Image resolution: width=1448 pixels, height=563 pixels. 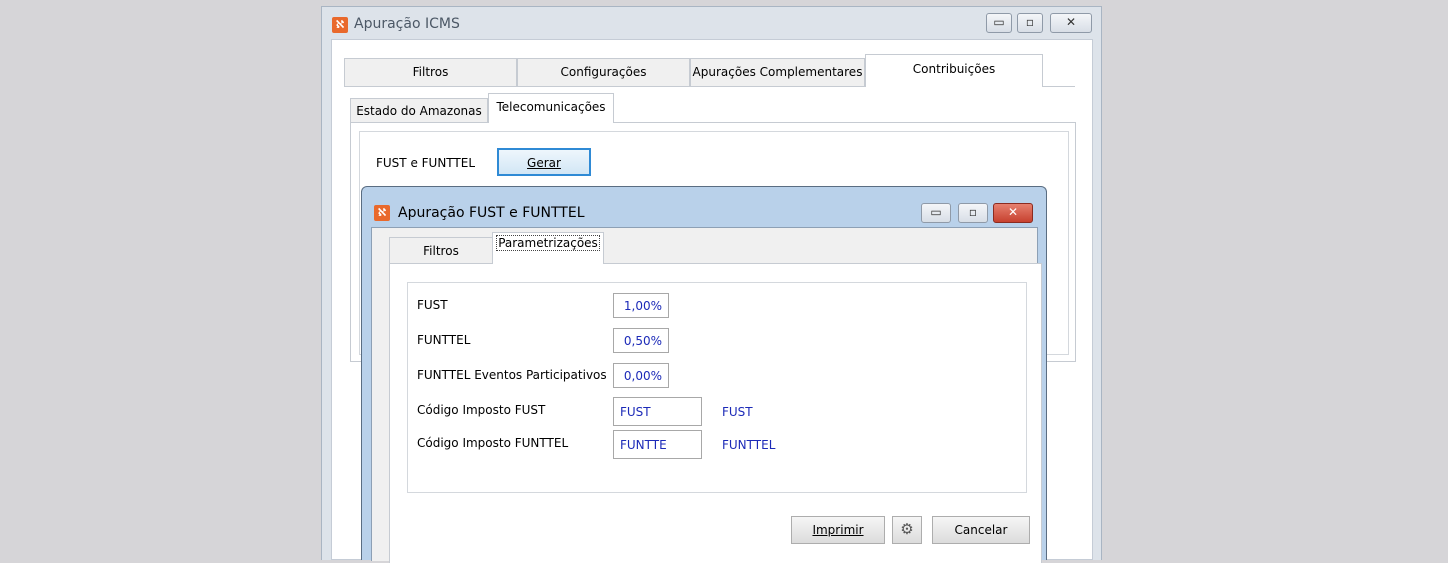 I want to click on close-button: ✕, so click(x=1071, y=23).